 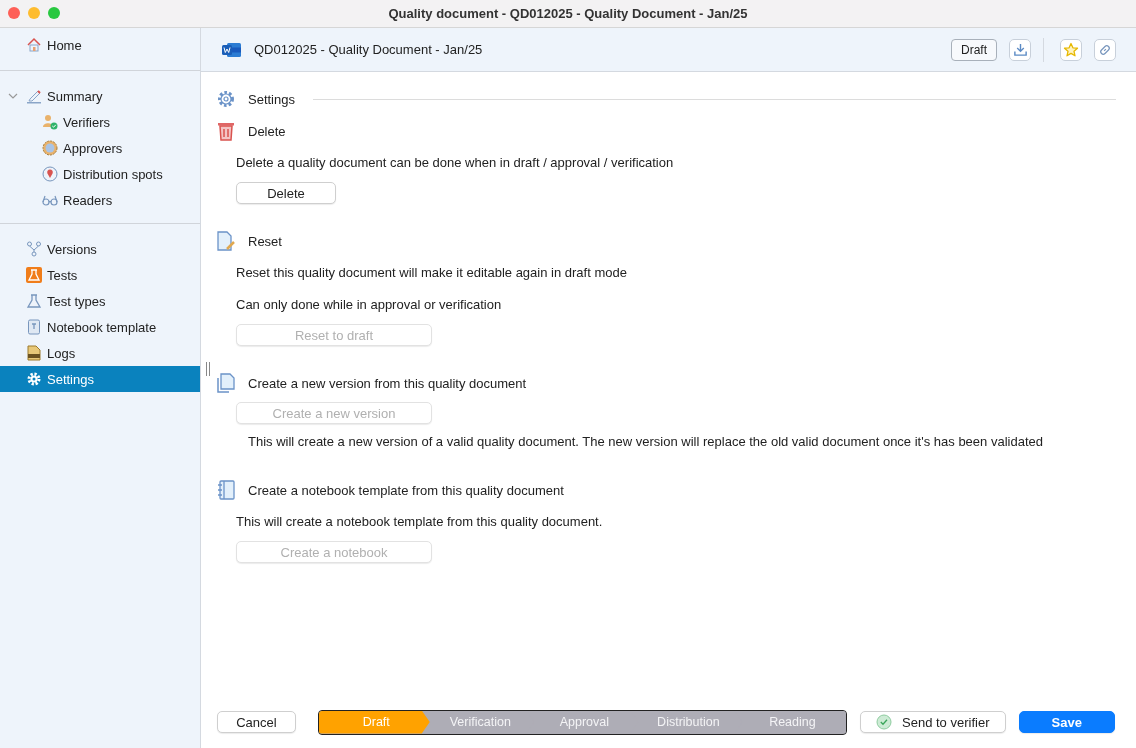 What do you see at coordinates (34, 45) in the screenshot?
I see `house-icon` at bounding box center [34, 45].